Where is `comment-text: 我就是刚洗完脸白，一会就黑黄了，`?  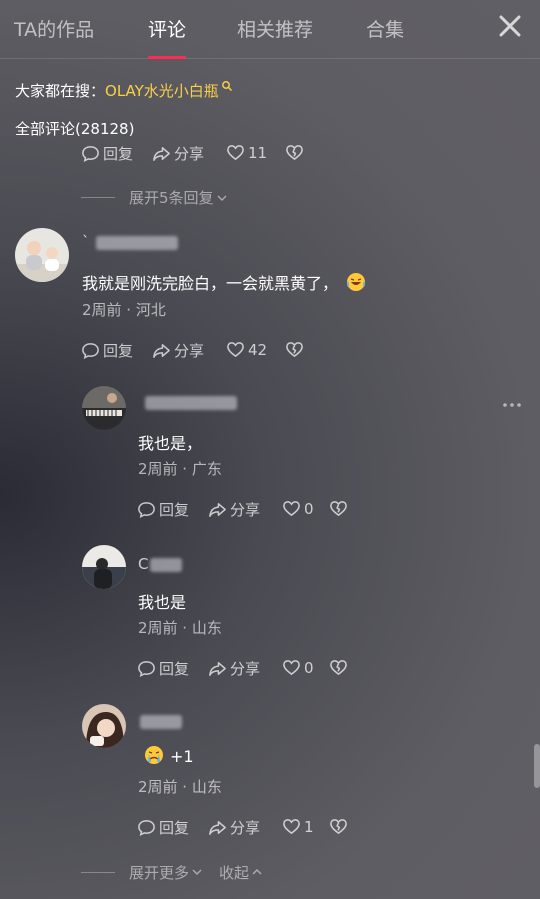
comment-text: 我就是刚洗完脸白，一会就黑黄了， is located at coordinates (224, 282).